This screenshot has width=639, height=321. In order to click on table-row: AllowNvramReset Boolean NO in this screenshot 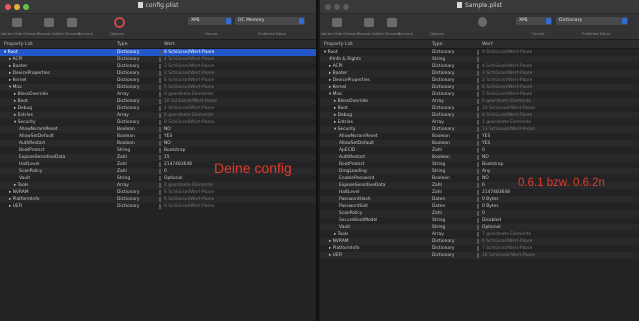, I will do `click(158, 129)`.